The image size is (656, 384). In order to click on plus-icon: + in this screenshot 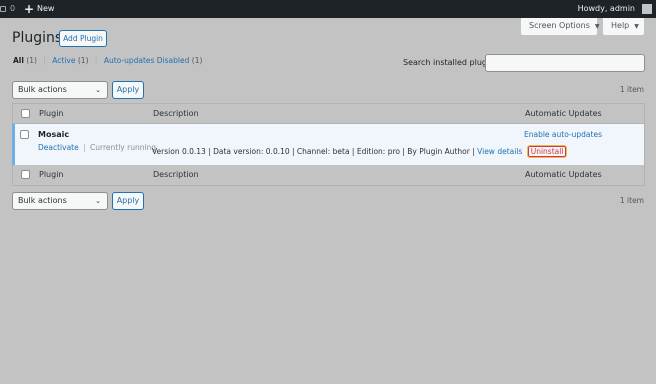, I will do `click(29, 9)`.